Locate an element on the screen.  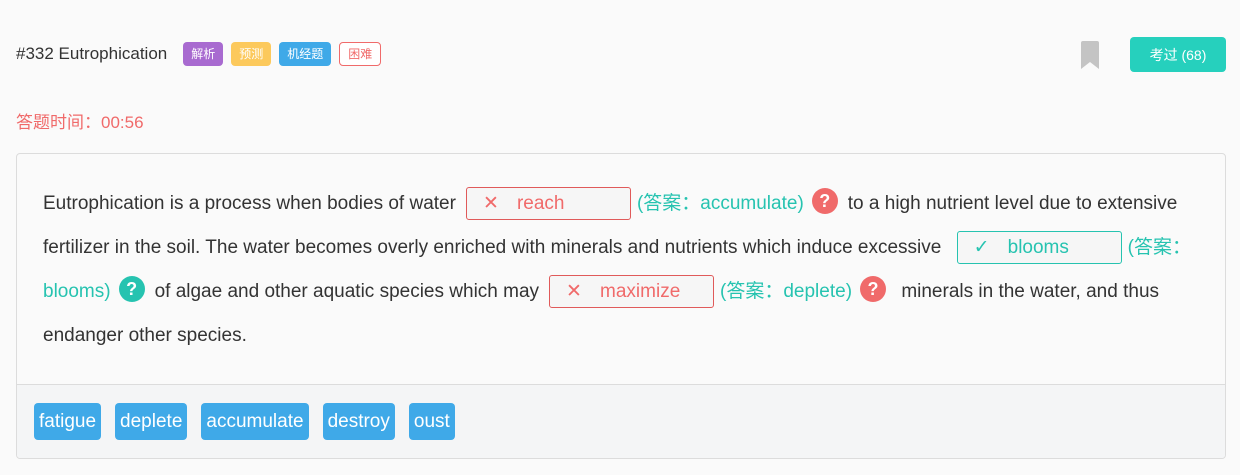
blank-3-value: maximize is located at coordinates (640, 292).